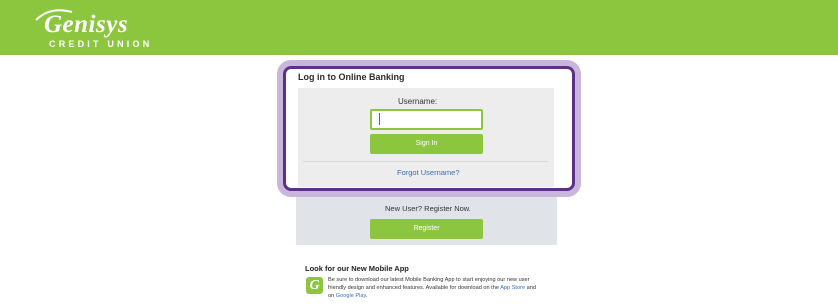 This screenshot has height=305, width=838. I want to click on genisys-logo: Genisys CREDIT UNION, so click(91, 29).